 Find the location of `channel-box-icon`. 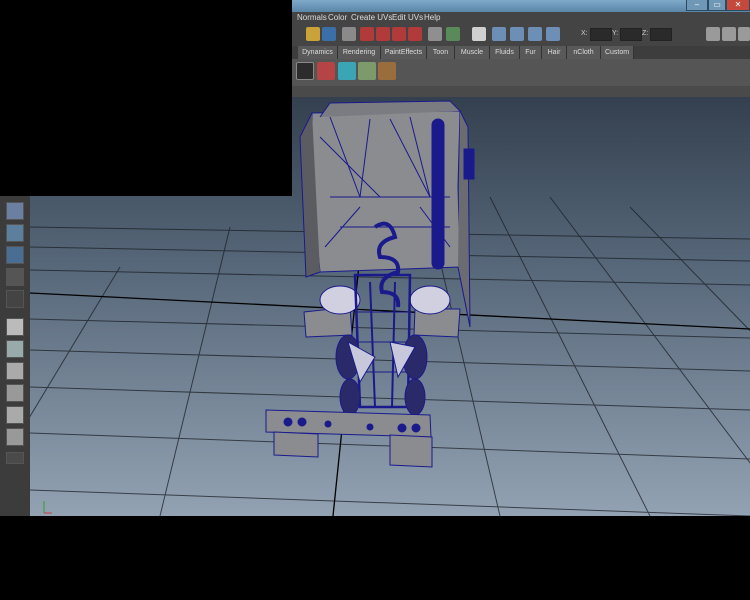

channel-box-icon is located at coordinates (744, 34).